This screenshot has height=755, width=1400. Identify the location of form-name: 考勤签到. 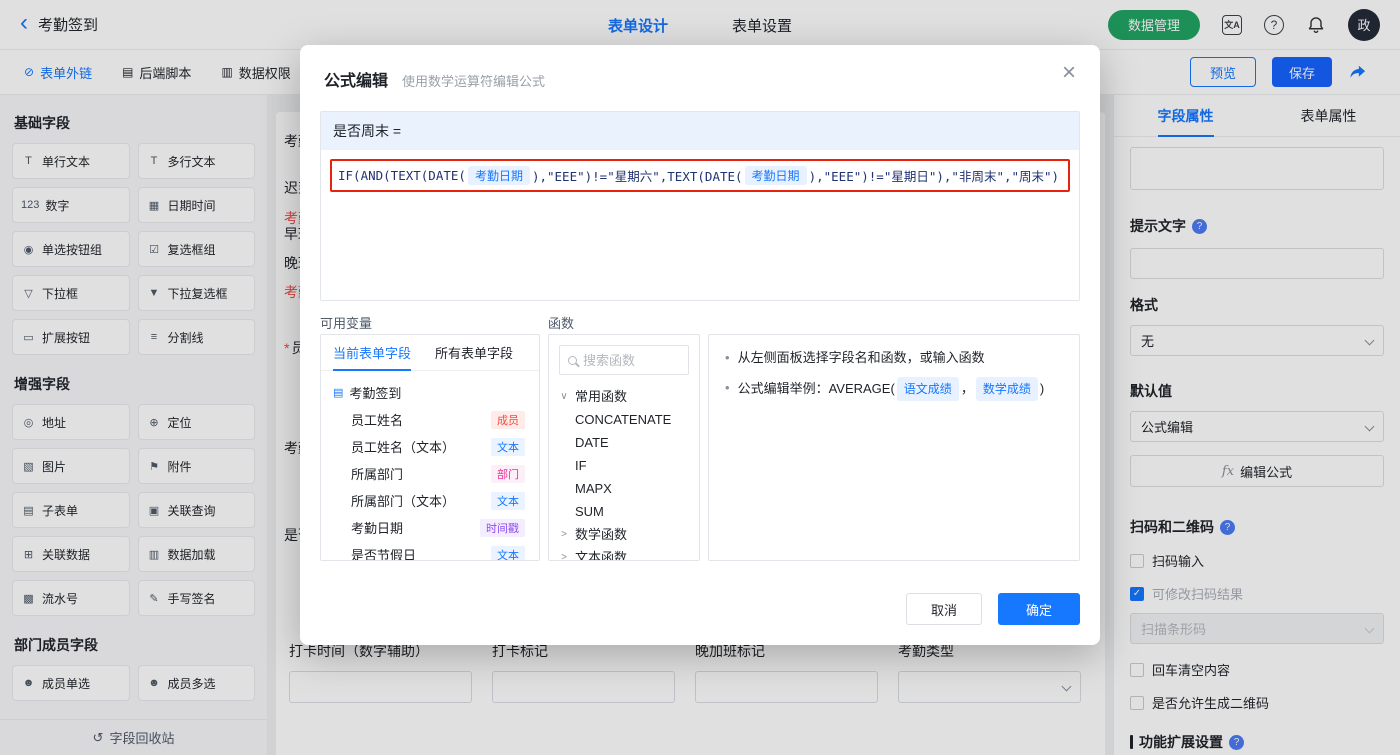
(375, 393).